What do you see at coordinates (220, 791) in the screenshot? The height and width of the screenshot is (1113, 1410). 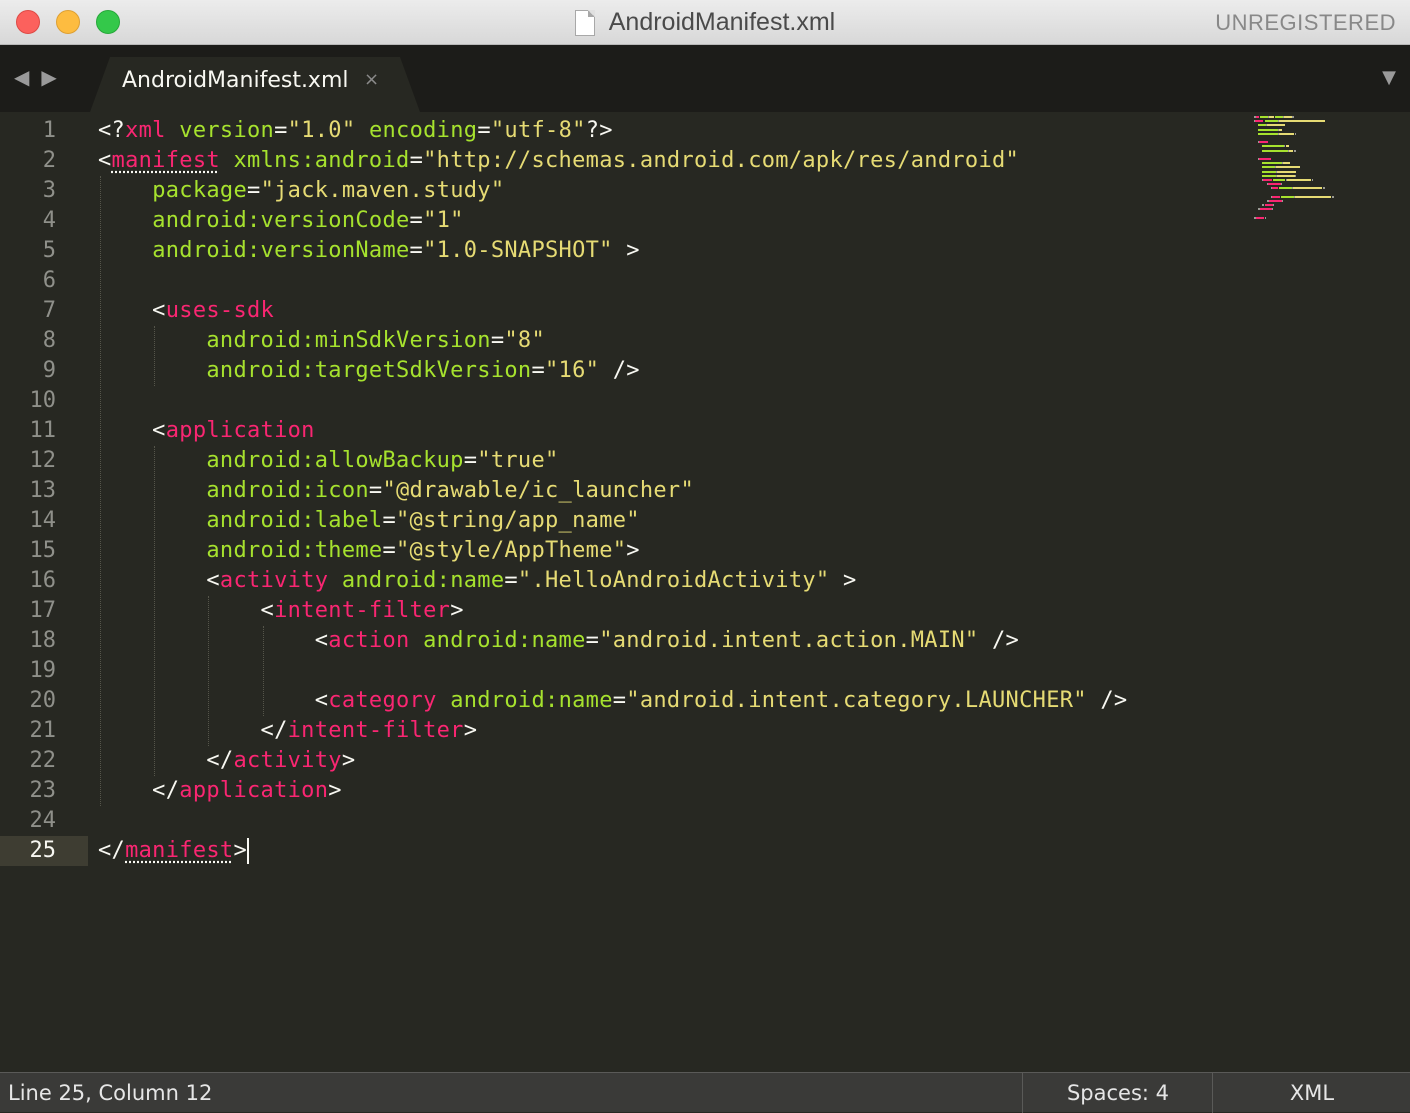 I see `code-line: </application>` at bounding box center [220, 791].